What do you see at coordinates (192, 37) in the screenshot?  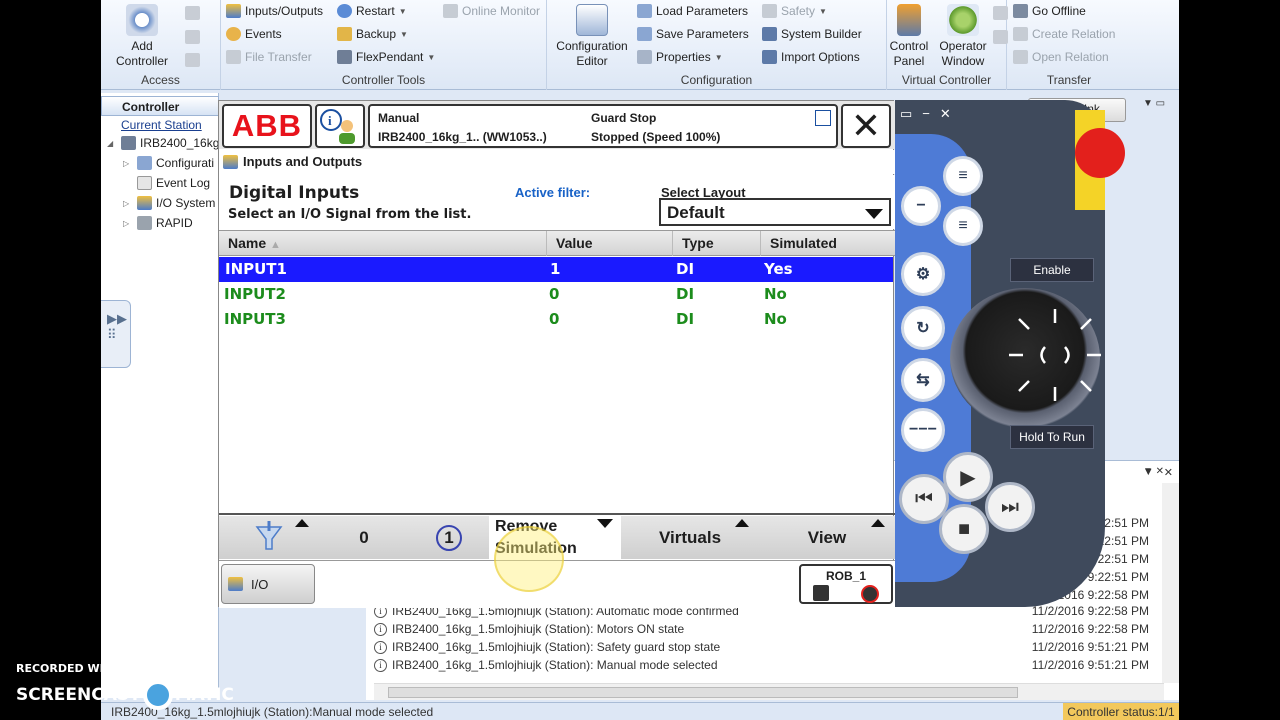 I see `lock-icon` at bounding box center [192, 37].